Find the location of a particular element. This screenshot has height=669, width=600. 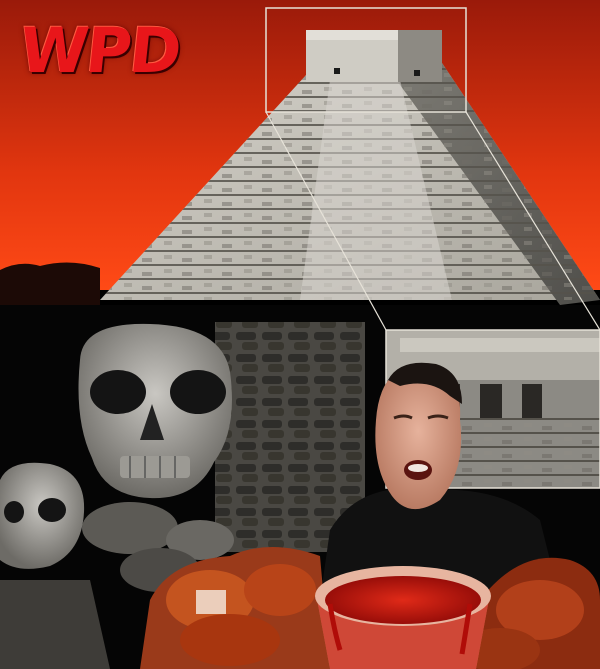

sauce-bucket is located at coordinates (403, 617).